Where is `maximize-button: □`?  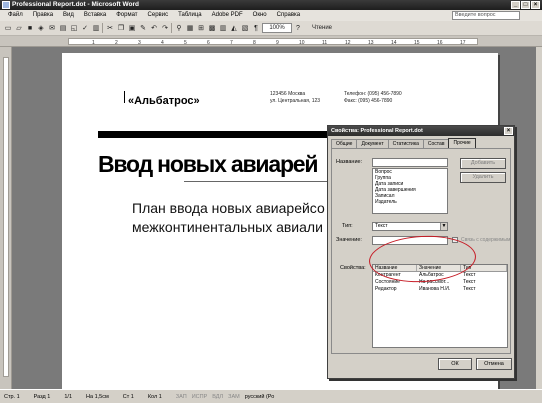
maximize-button: □ is located at coordinates (525, 5).